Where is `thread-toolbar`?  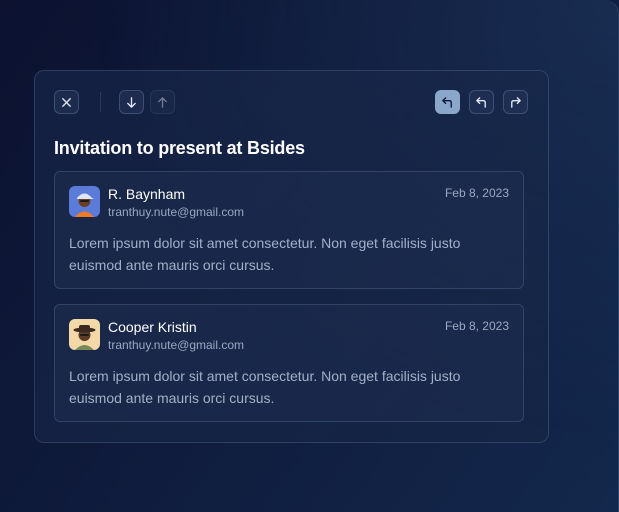
thread-toolbar is located at coordinates (291, 102).